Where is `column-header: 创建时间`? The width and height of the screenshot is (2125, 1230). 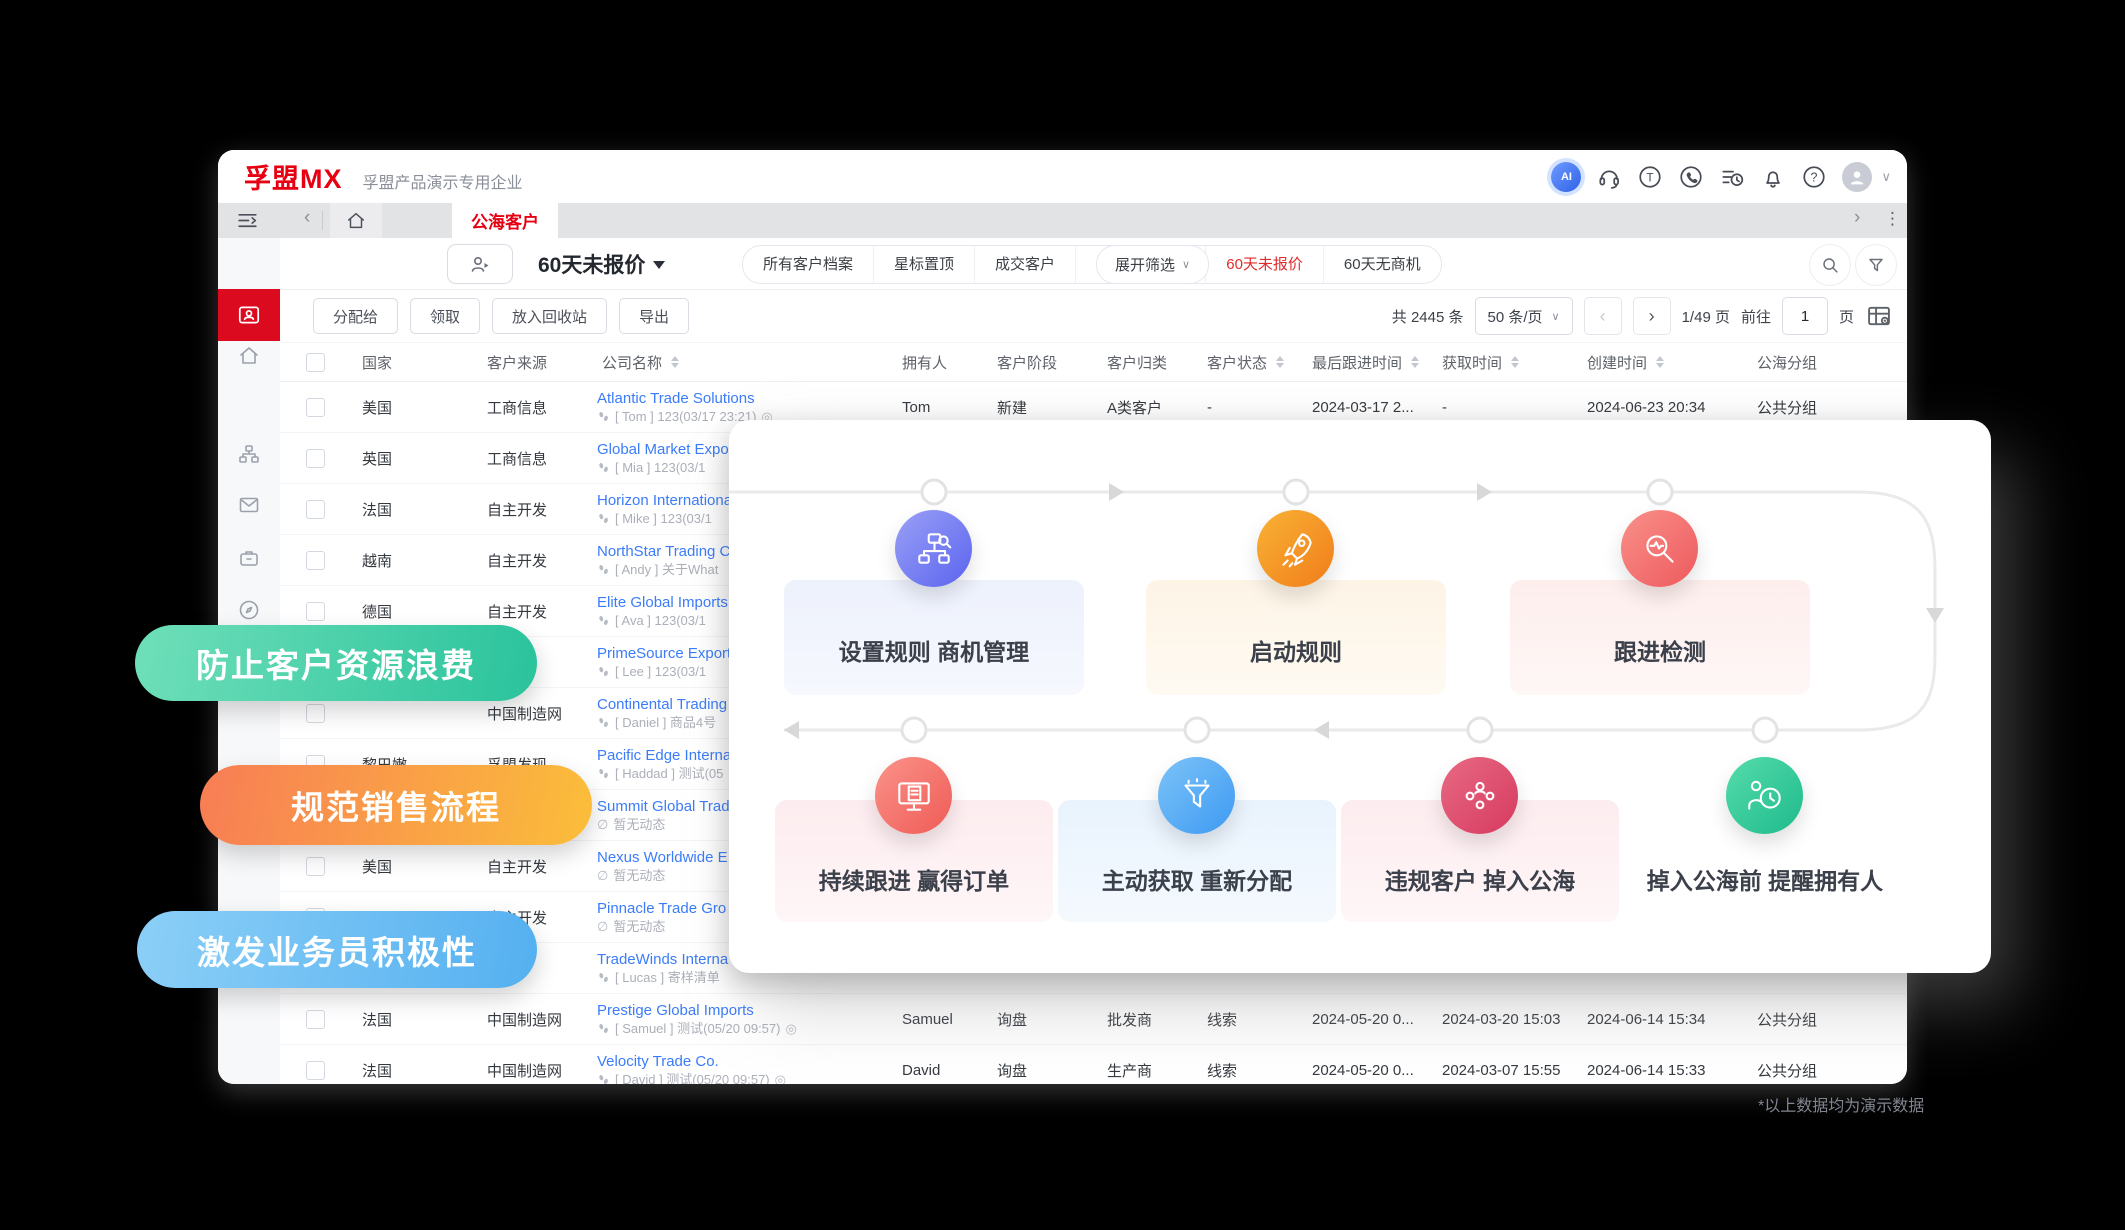
column-header: 创建时间 is located at coordinates (1650, 362).